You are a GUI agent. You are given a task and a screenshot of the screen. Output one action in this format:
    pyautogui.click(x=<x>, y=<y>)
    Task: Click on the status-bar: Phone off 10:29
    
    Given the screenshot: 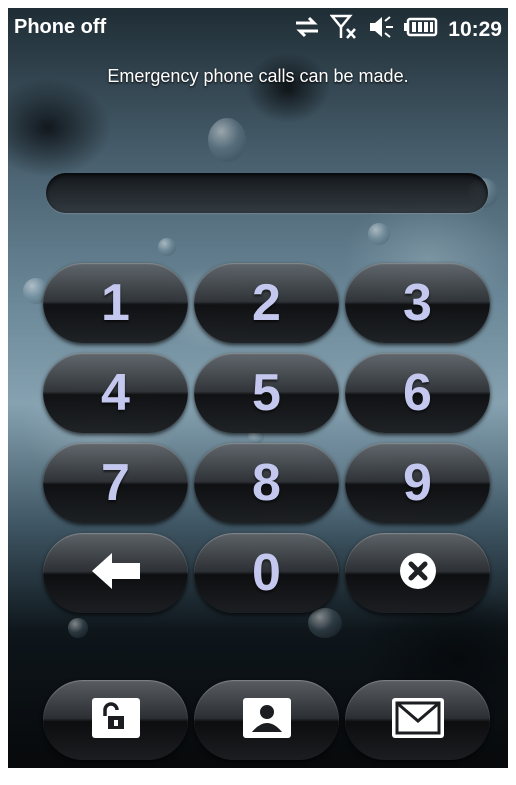 What is the action you would take?
    pyautogui.click(x=258, y=29)
    